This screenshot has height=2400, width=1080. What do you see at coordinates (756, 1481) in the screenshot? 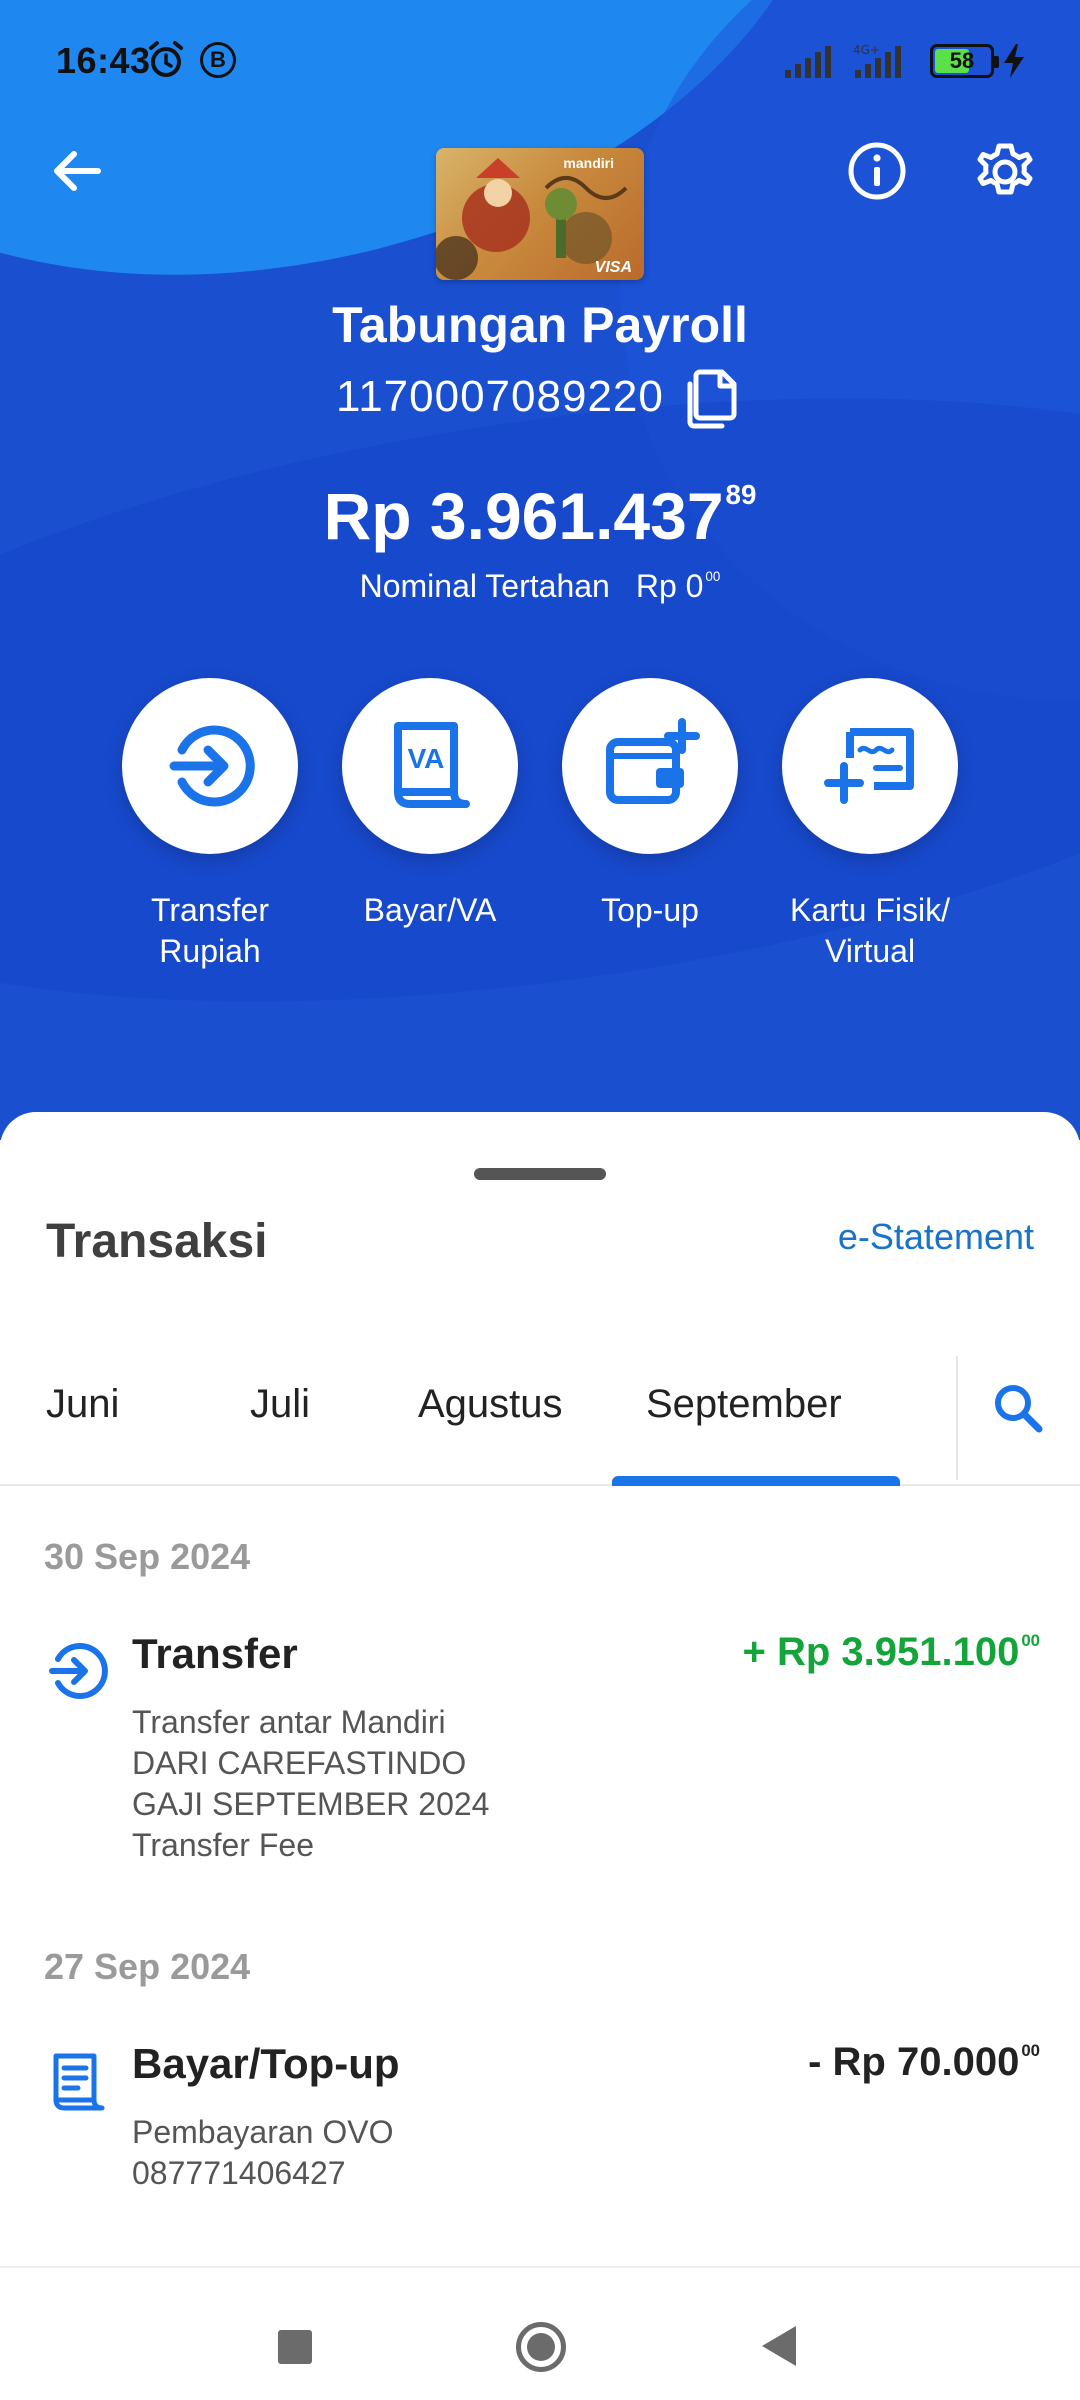
I see `active-tab-indicator` at bounding box center [756, 1481].